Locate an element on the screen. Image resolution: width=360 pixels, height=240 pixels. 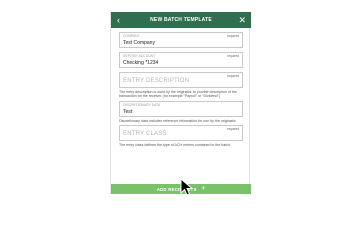
modal-header: ‹ NEW BATCH TEMPLATE ✕ is located at coordinates (181, 20).